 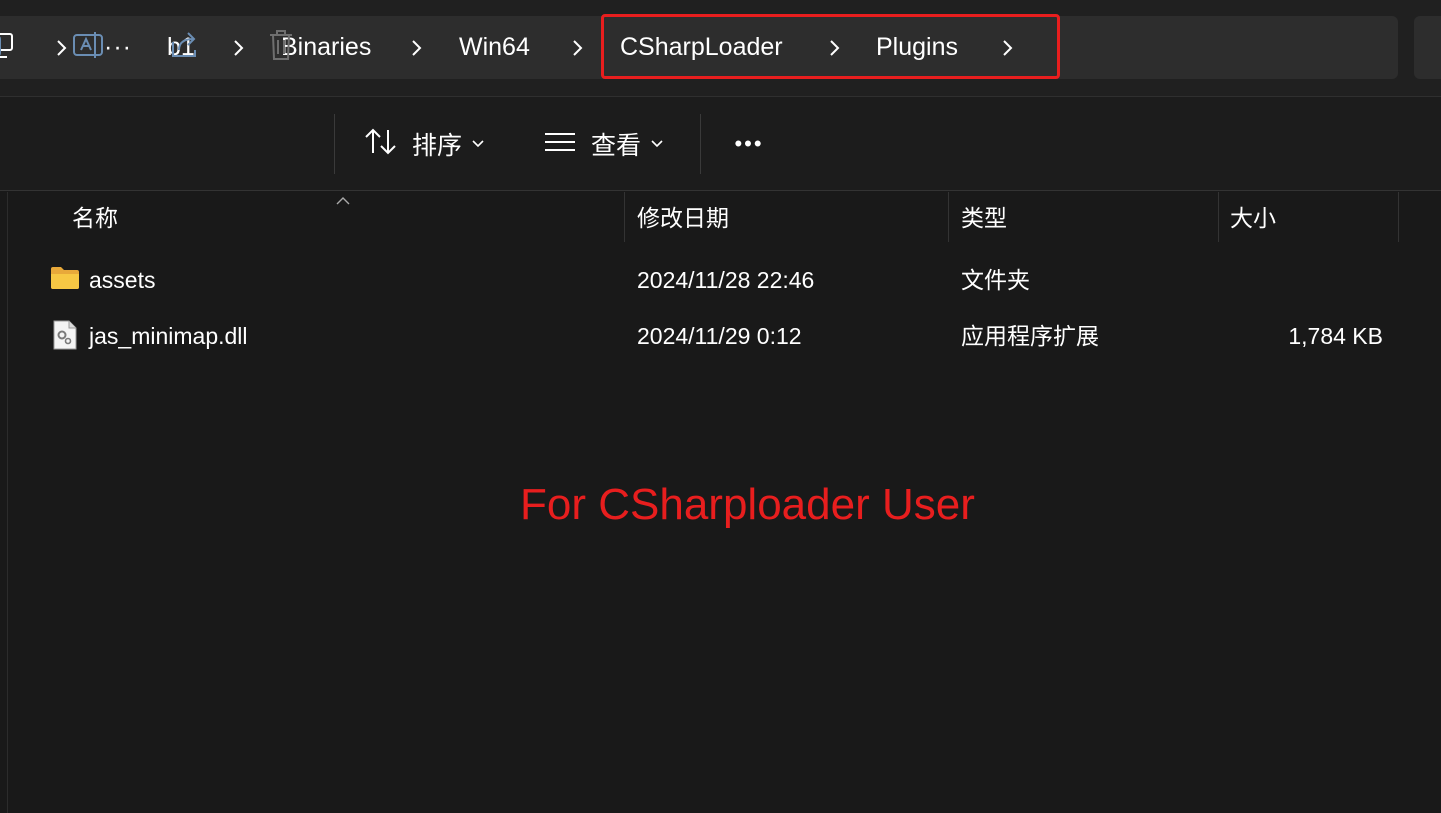 What do you see at coordinates (168, 336) in the screenshot?
I see `file-name: jas_minimap.dll` at bounding box center [168, 336].